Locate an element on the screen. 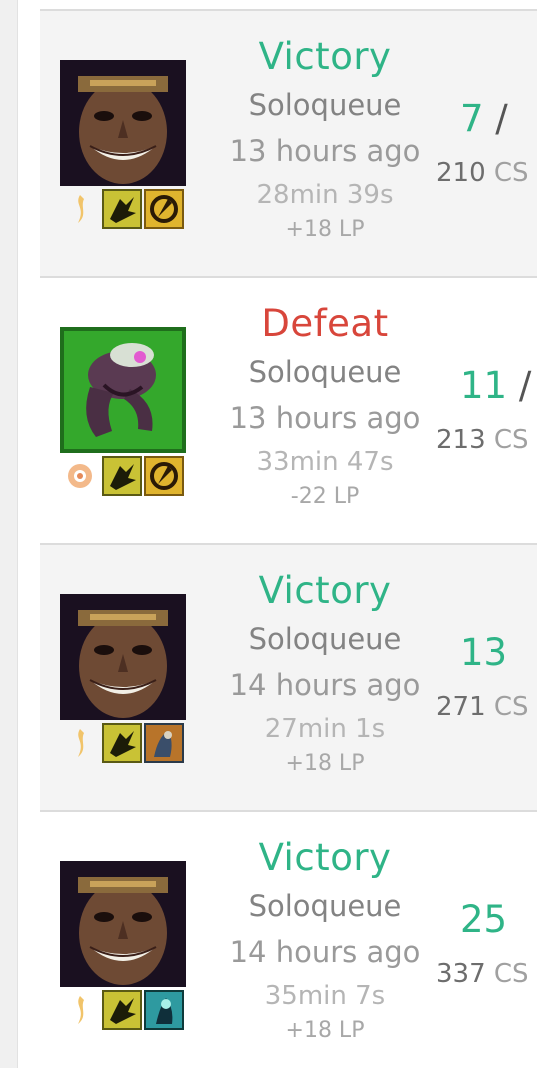 The width and height of the screenshot is (537, 1068). kills-value: 25 is located at coordinates (484, 919).